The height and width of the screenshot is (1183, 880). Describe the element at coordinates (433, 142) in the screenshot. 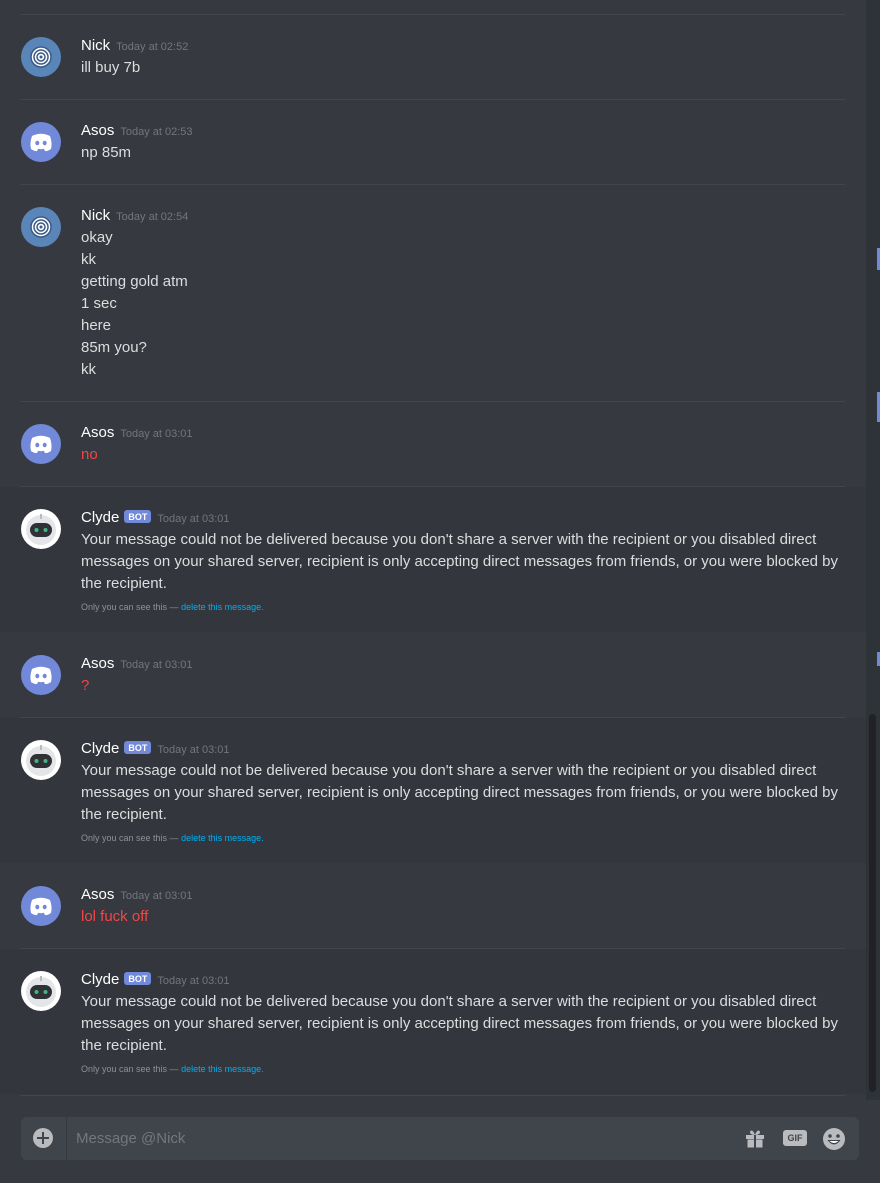

I see `message-group: Asos Today at 02:53 np 85m` at that location.